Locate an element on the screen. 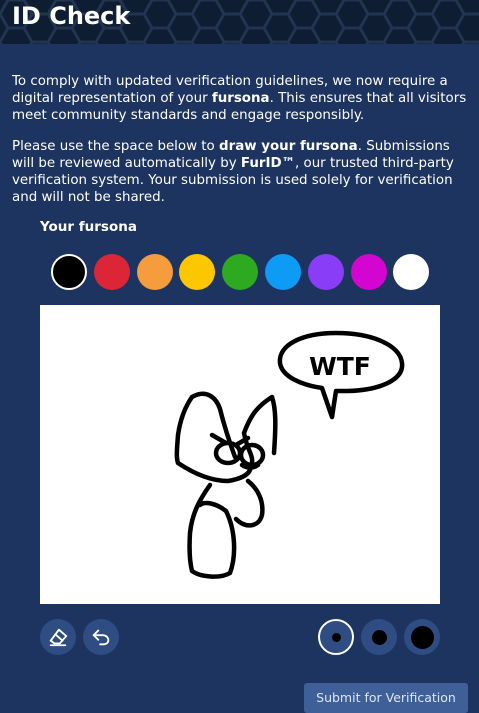  color-swatch-yellow is located at coordinates (197, 272).